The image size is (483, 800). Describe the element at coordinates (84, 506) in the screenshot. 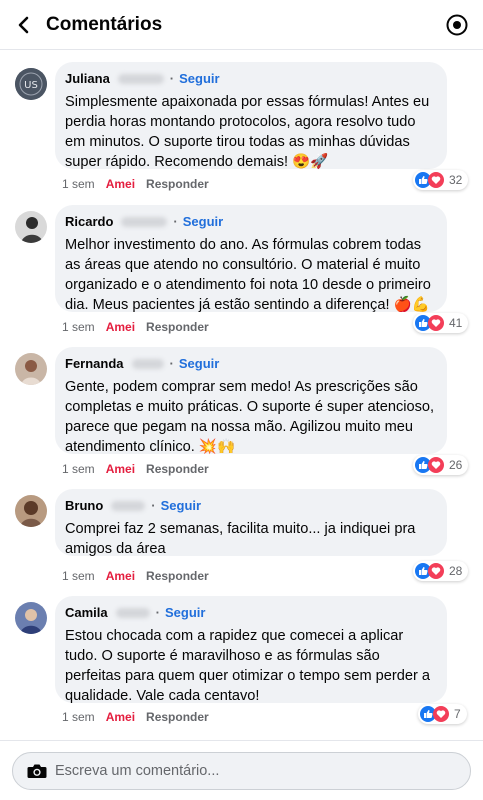

I see `author-name: Bruno` at that location.